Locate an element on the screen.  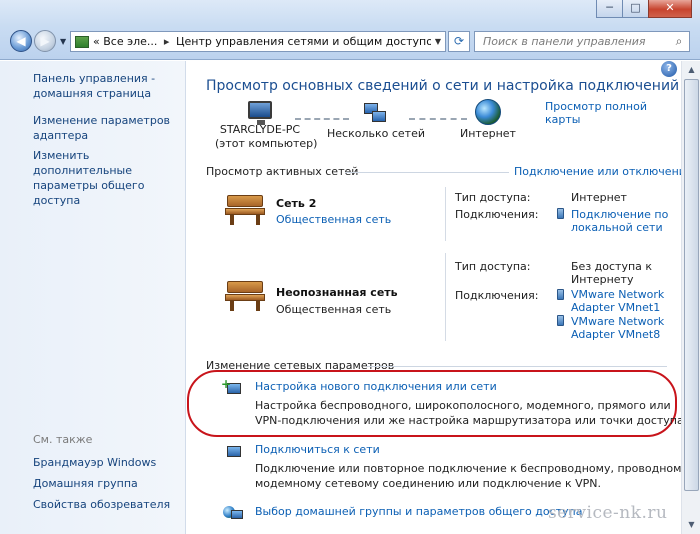
maximize-button: □ is located at coordinates (635, 9).